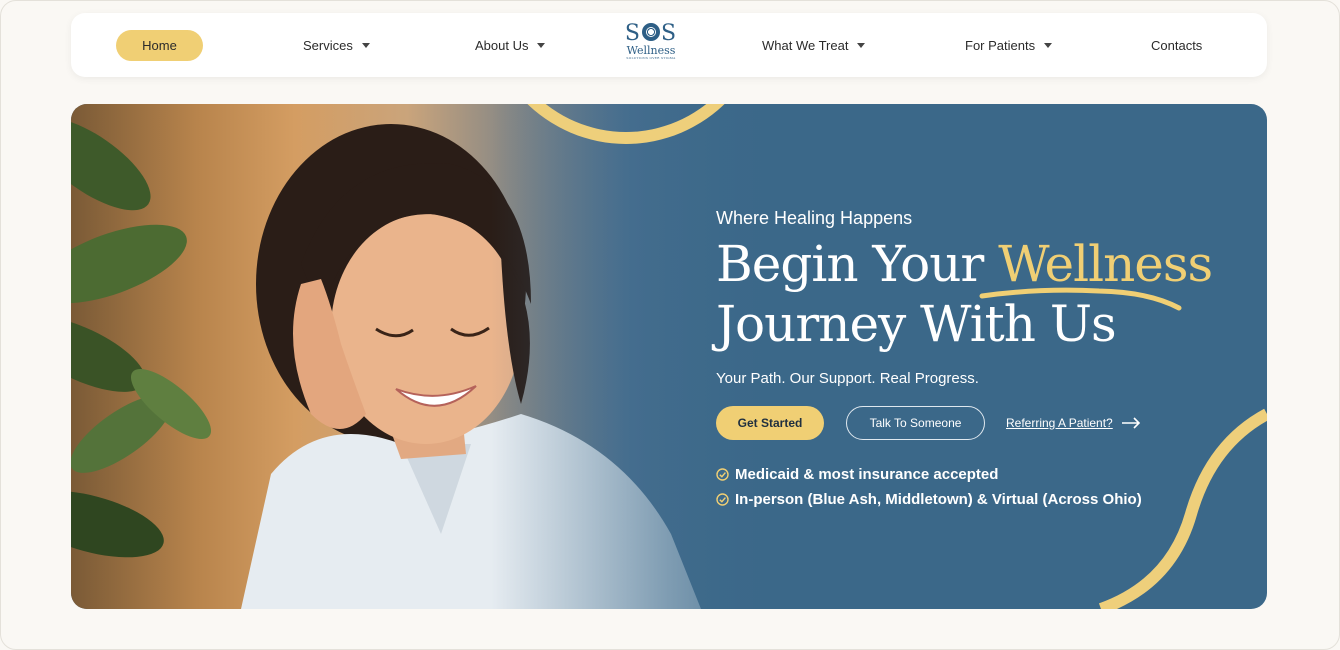 The image size is (1340, 650). Describe the element at coordinates (805, 45) in the screenshot. I see `nav-label: What We Treat` at that location.